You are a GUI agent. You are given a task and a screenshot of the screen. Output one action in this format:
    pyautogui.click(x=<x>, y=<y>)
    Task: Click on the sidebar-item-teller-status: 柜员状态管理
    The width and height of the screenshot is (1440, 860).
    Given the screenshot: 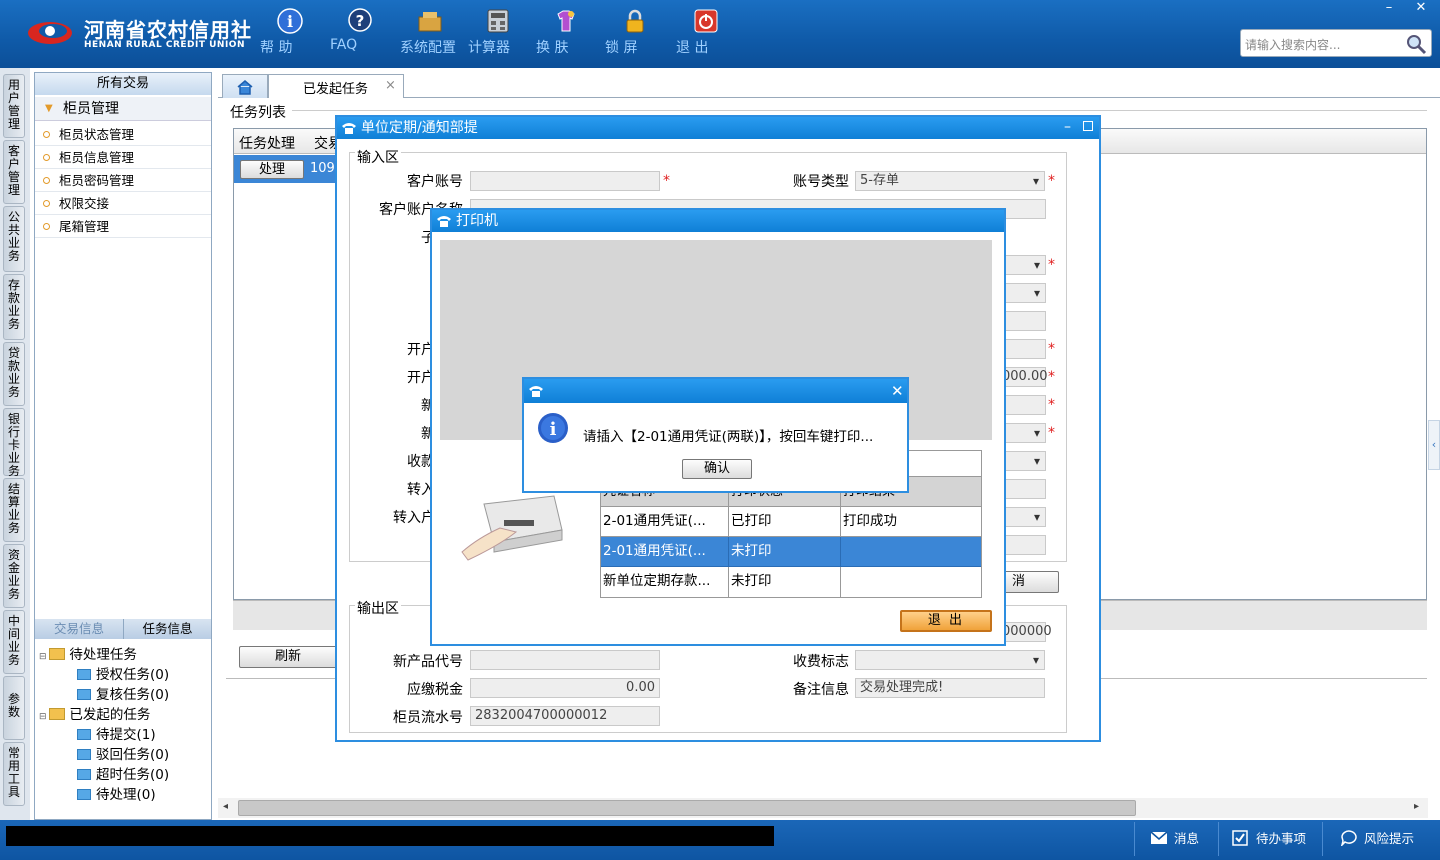 What is the action you would take?
    pyautogui.click(x=123, y=134)
    